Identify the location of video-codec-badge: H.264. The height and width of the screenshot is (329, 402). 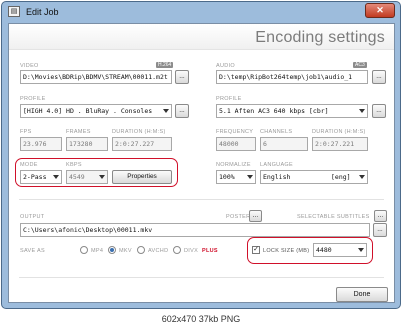
(165, 65).